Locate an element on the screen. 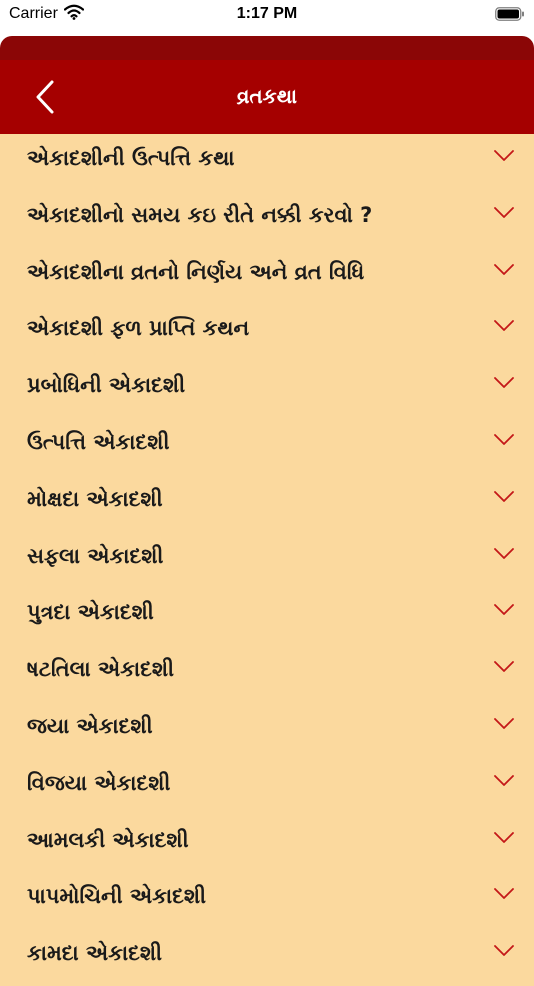 This screenshot has height=986, width=534. list-item-label: પ્રબોધિની એકાદશી is located at coordinates (106, 385).